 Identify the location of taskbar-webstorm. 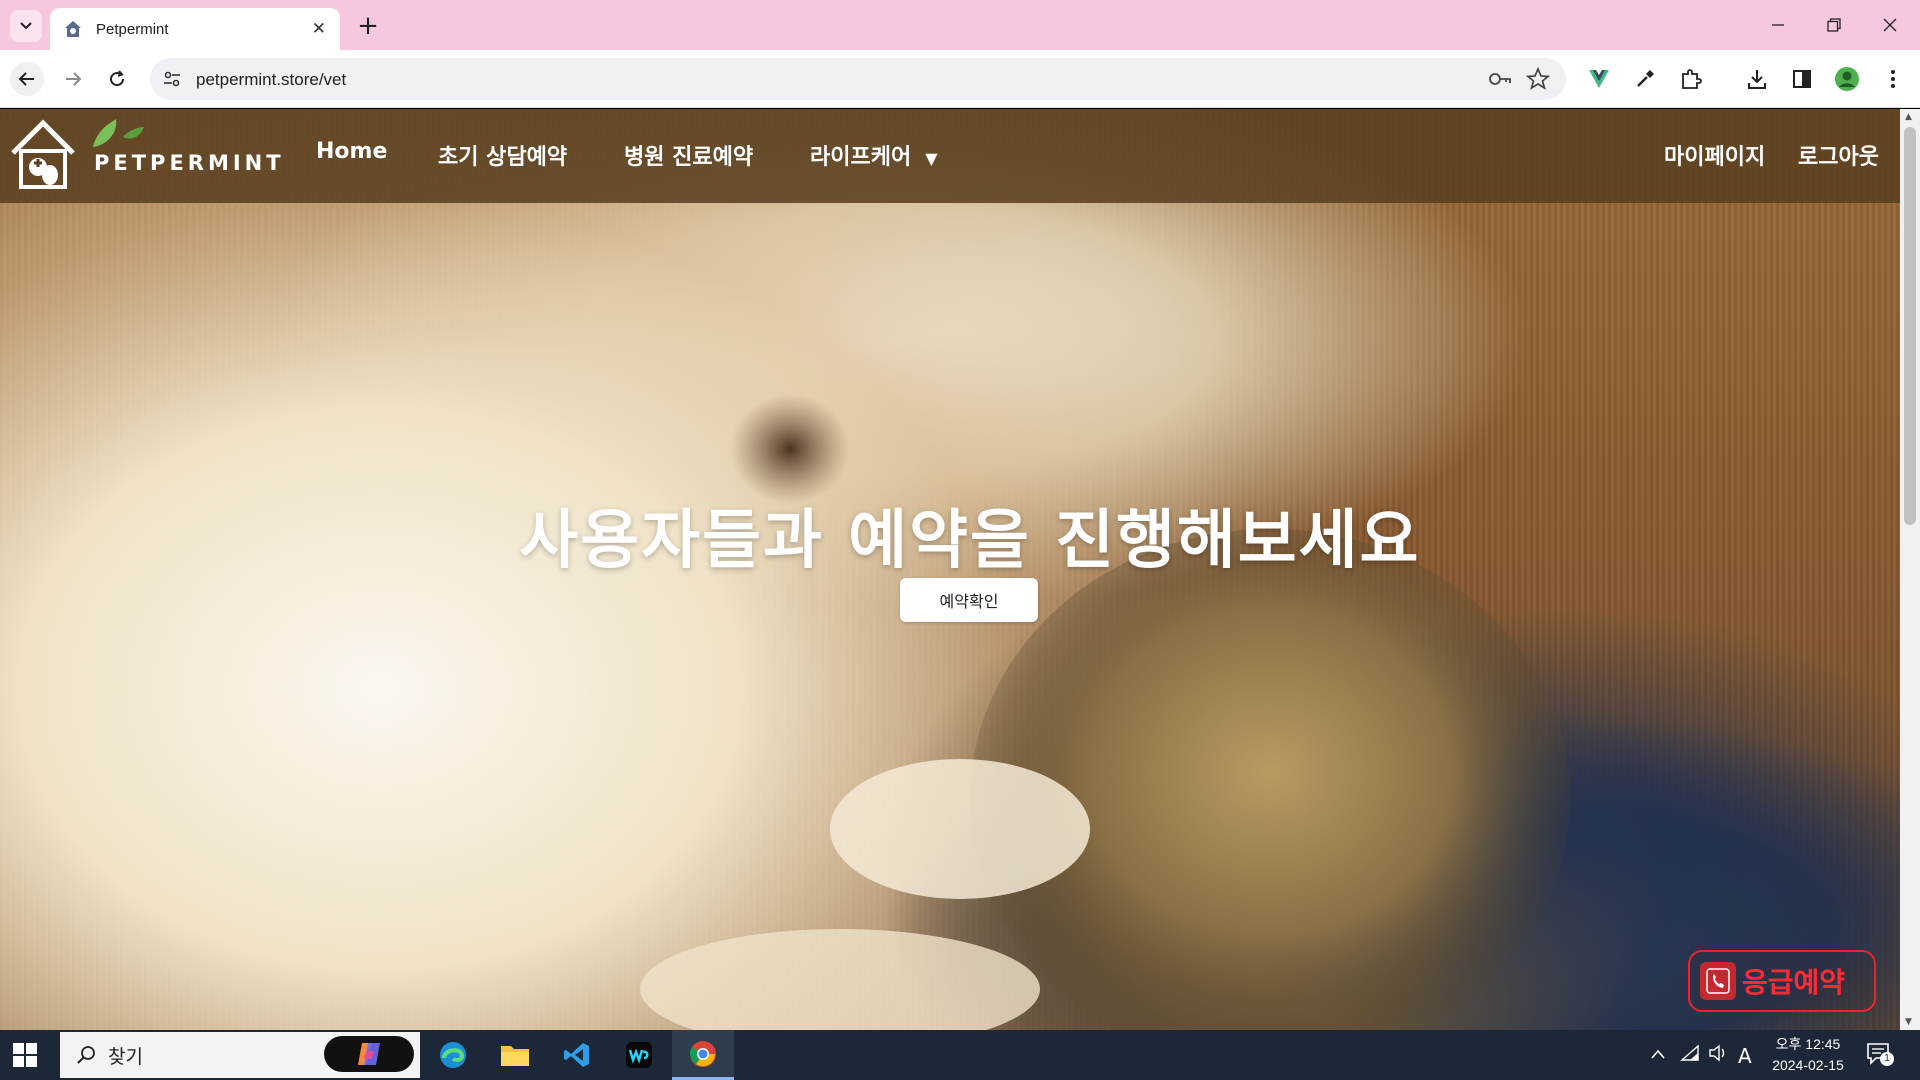
(639, 1055).